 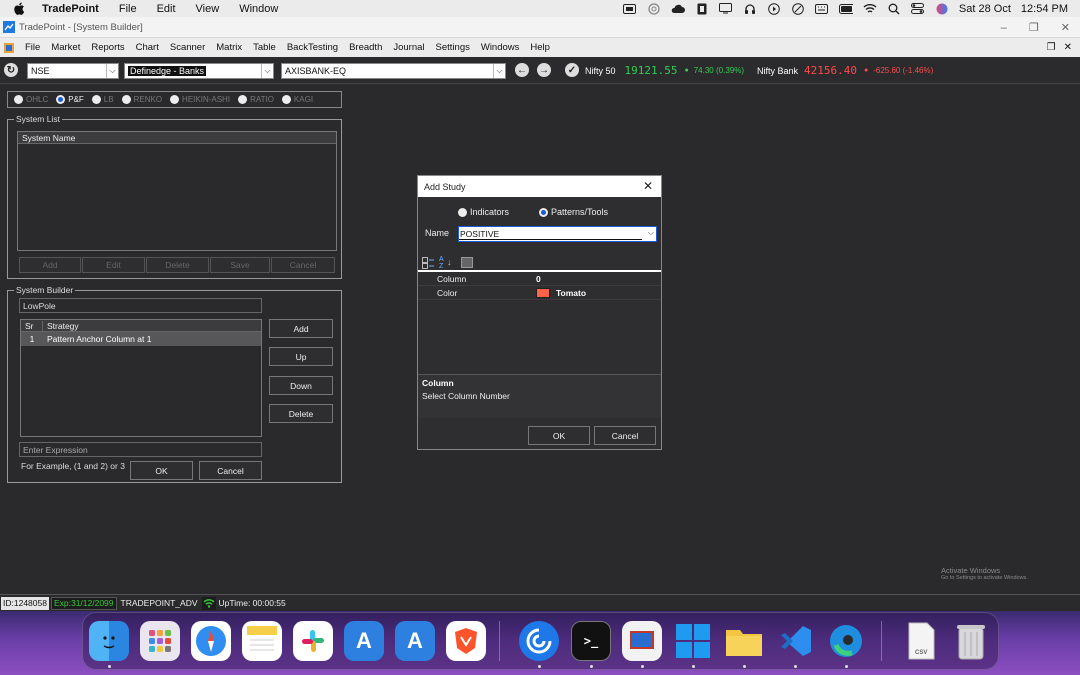 What do you see at coordinates (32, 47) in the screenshot?
I see `menu-file: File` at bounding box center [32, 47].